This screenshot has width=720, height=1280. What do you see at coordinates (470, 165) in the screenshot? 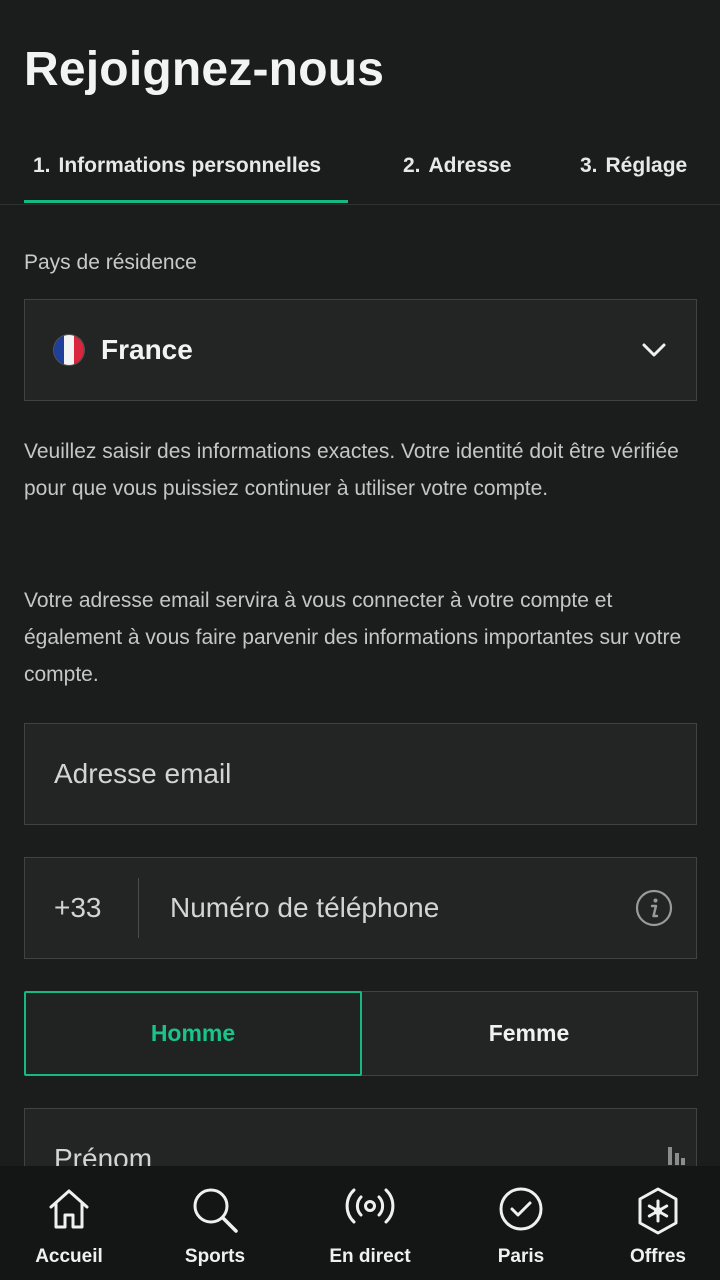
I see `tab-label: Adresse` at bounding box center [470, 165].